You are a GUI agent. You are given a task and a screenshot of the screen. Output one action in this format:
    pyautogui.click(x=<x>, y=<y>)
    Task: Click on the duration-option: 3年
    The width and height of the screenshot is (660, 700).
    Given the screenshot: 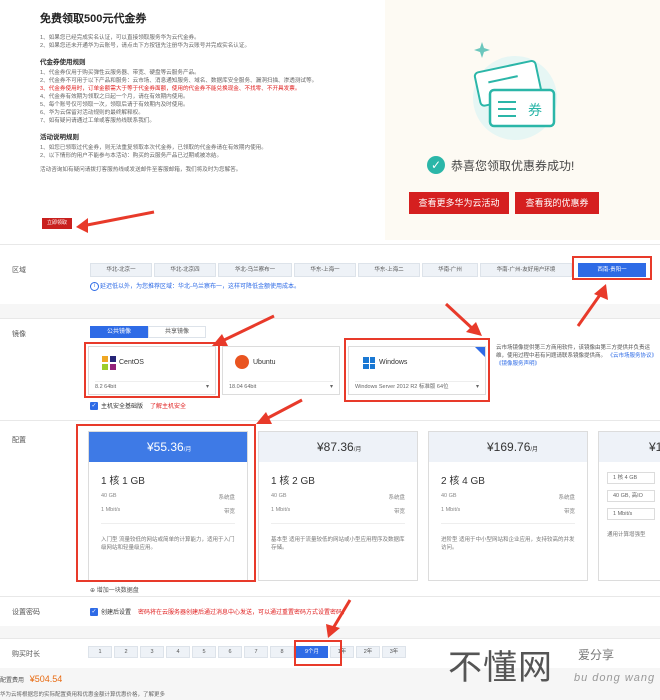 What is the action you would take?
    pyautogui.click(x=394, y=652)
    